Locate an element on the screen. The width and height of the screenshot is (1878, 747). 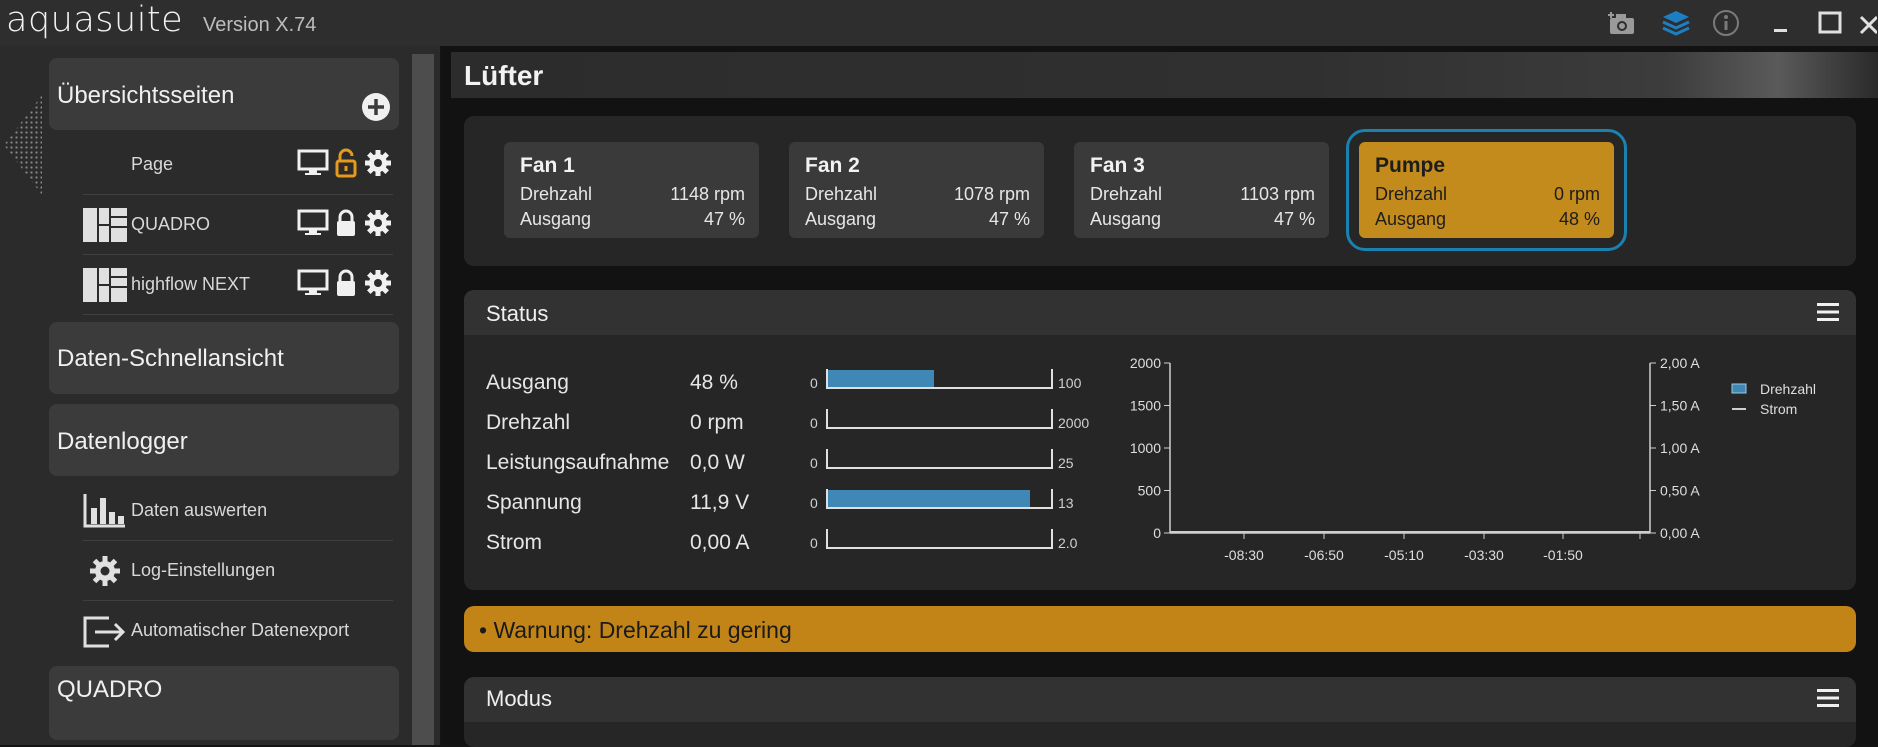
fan-speed-value: 1078 rpm is located at coordinates (991, 194).